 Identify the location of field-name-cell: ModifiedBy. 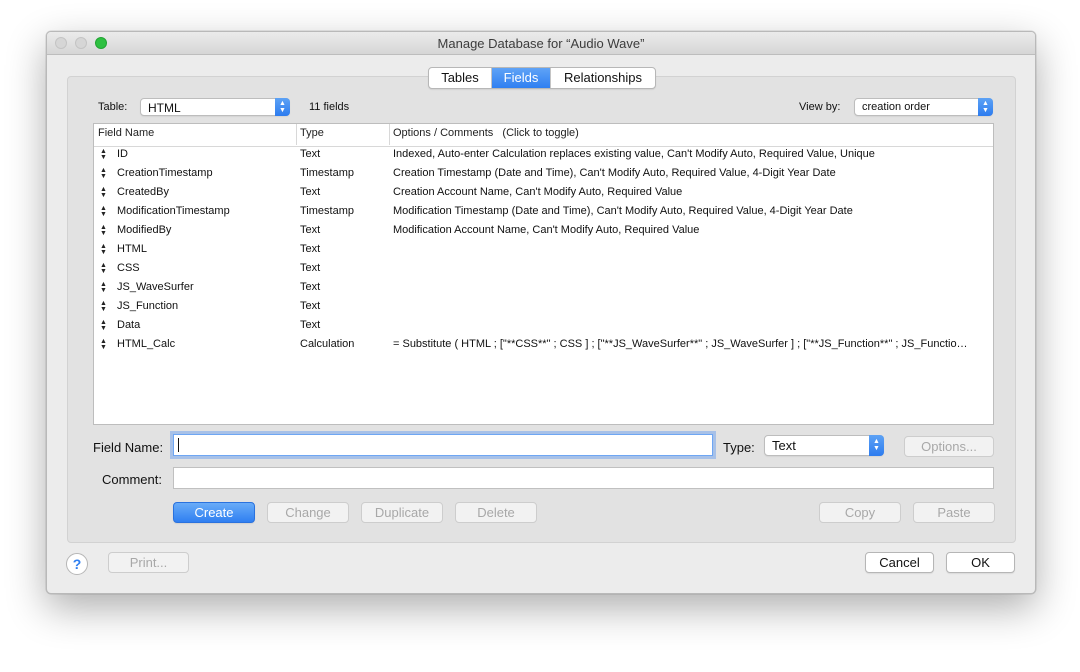
(144, 230).